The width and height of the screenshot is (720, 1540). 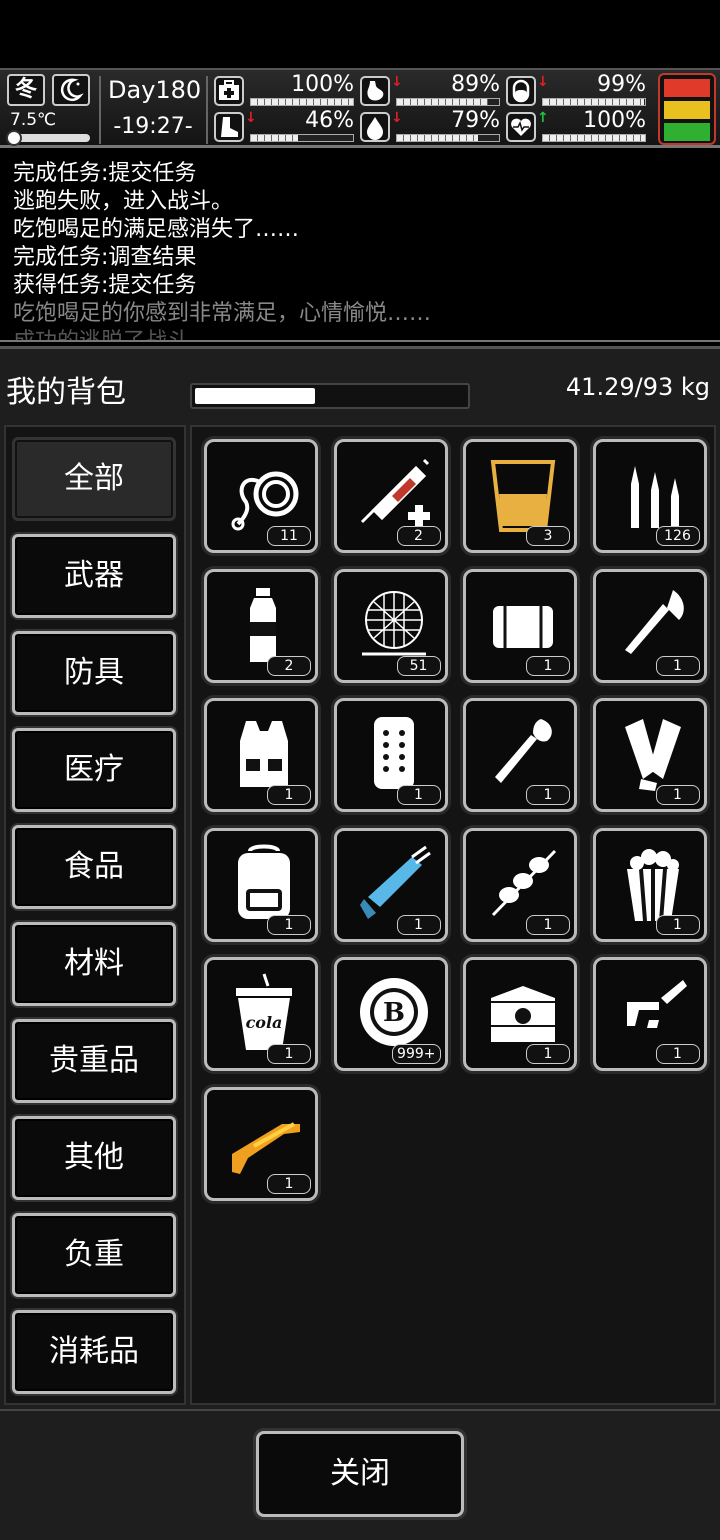 What do you see at coordinates (430, 91) in the screenshot?
I see `stat-hunger: ↓ 89%` at bounding box center [430, 91].